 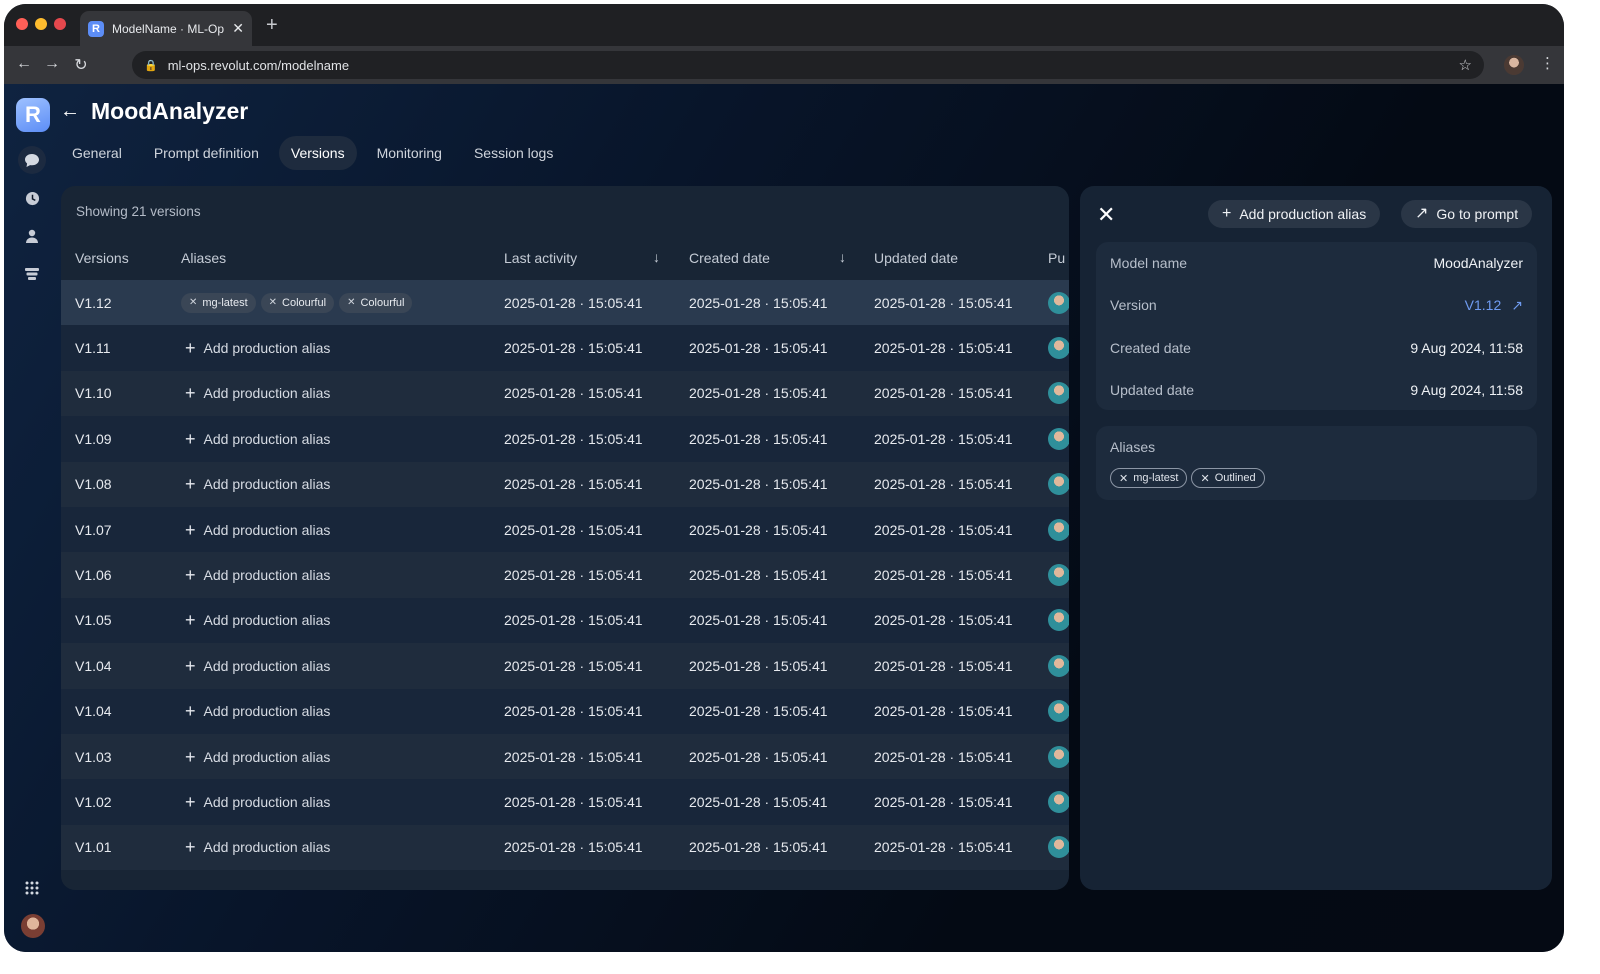 What do you see at coordinates (540, 258) in the screenshot?
I see `column-header-last-activity: Last activity` at bounding box center [540, 258].